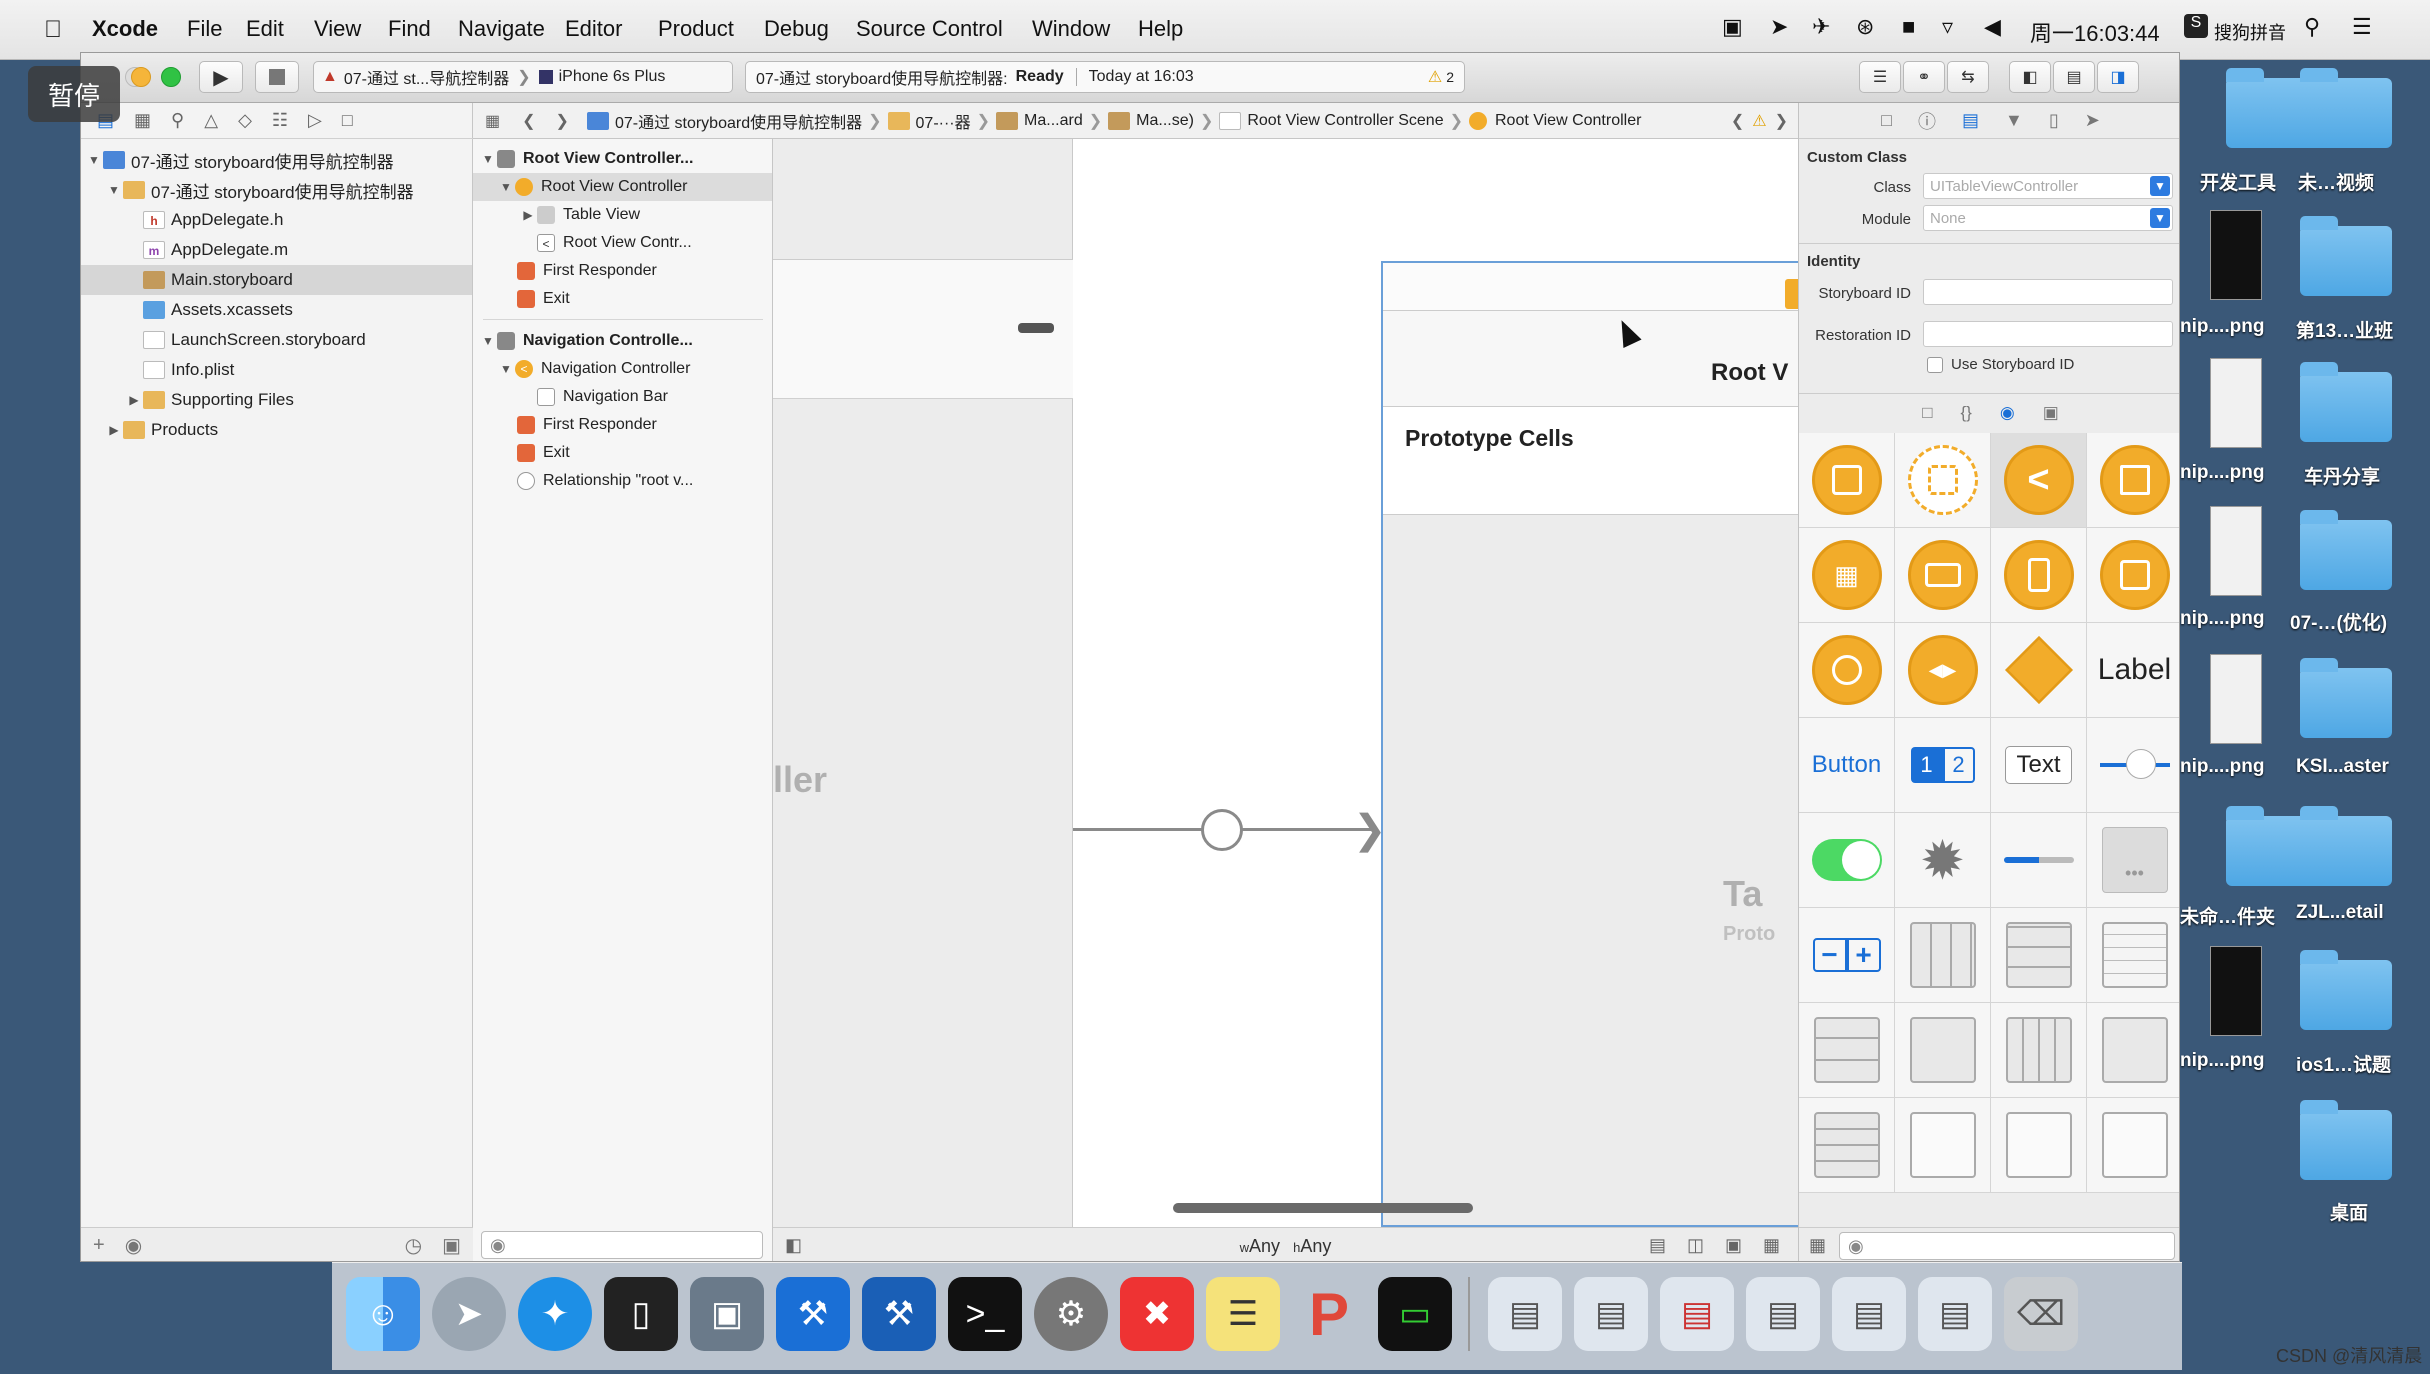  I want to click on media-library-icon: ▣, so click(2051, 413).